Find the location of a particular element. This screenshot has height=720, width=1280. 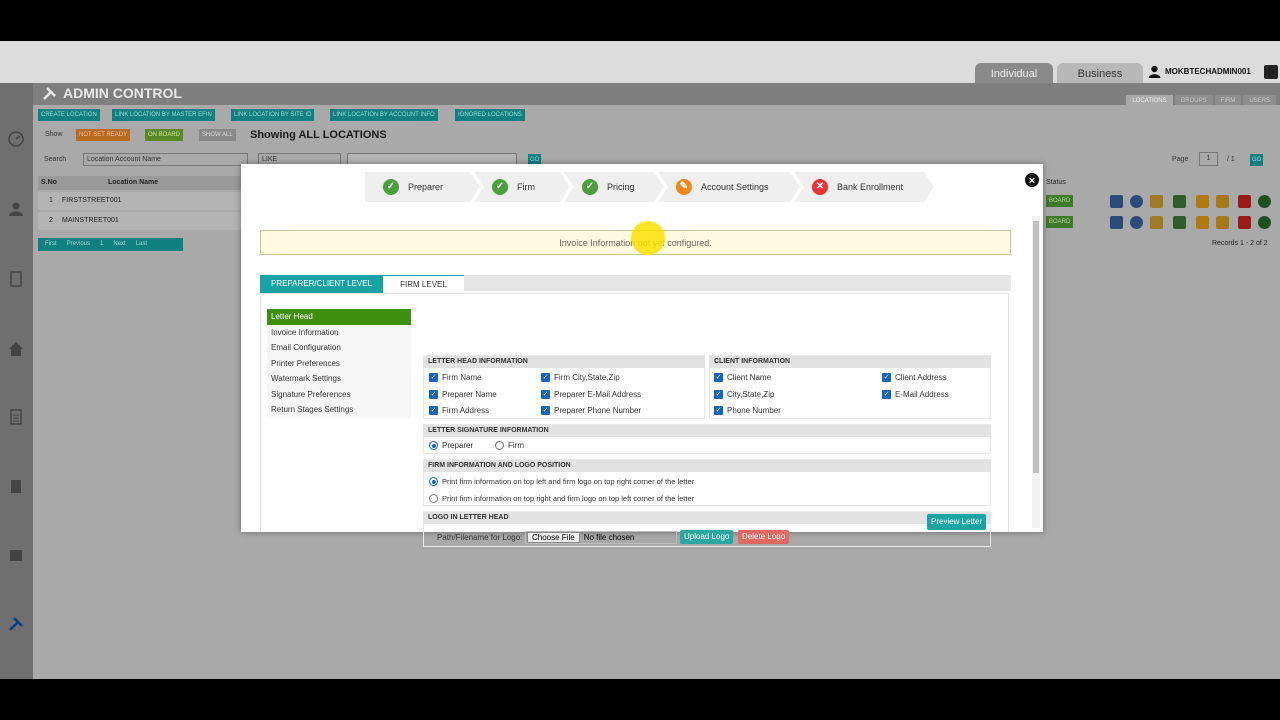

step-preparer: ✓ Preparer is located at coordinates (422, 187).